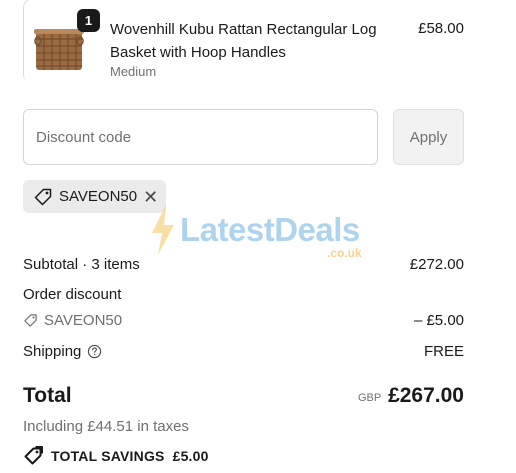  What do you see at coordinates (441, 28) in the screenshot?
I see `product-price: £58.00` at bounding box center [441, 28].